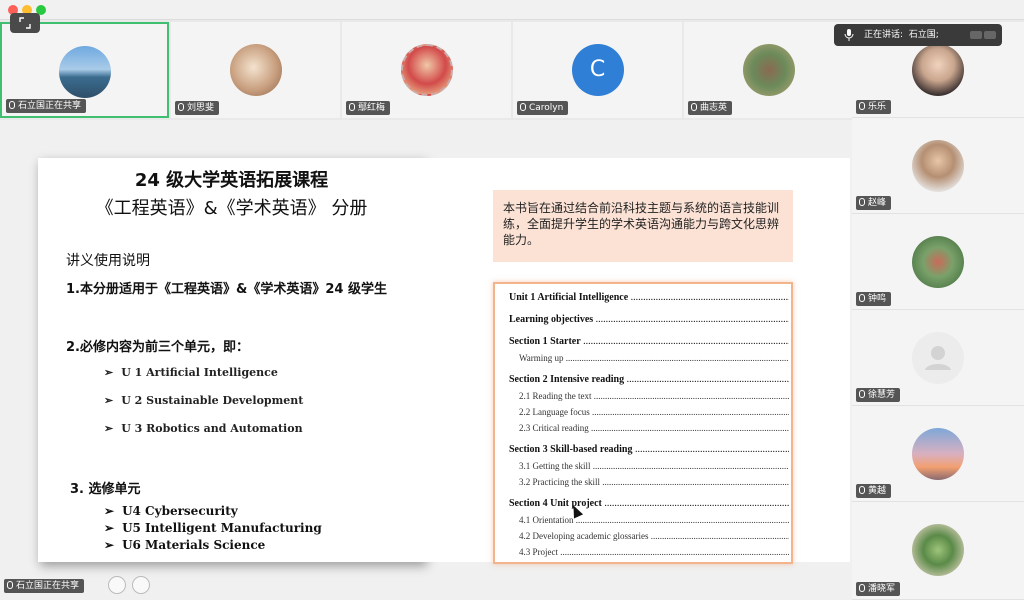 The height and width of the screenshot is (600, 1024). I want to click on participant-name-tag: 乐乐, so click(874, 107).